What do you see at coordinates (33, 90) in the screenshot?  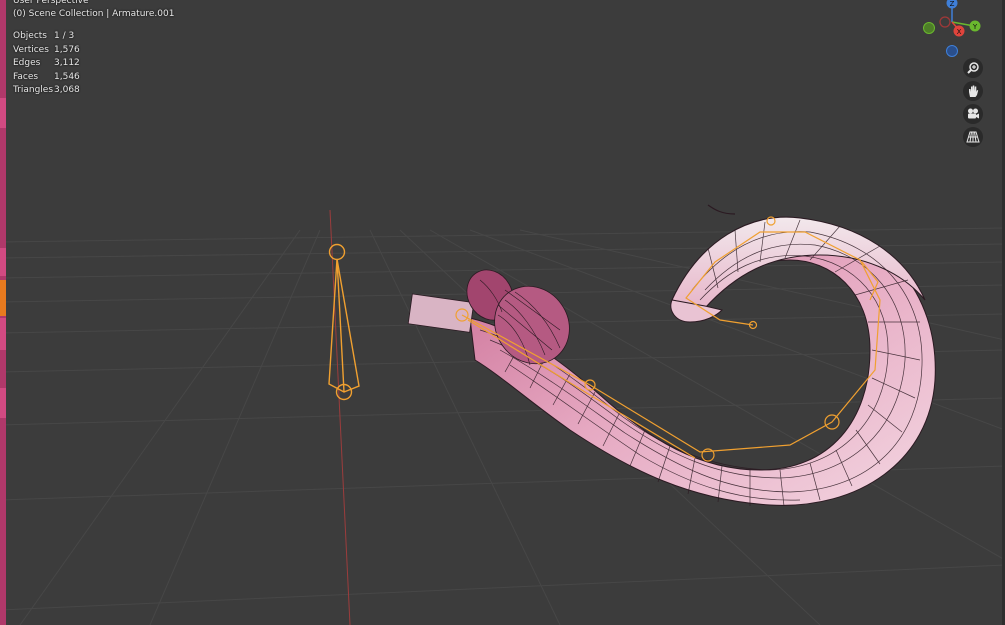 I see `stat-label: Triangles` at bounding box center [33, 90].